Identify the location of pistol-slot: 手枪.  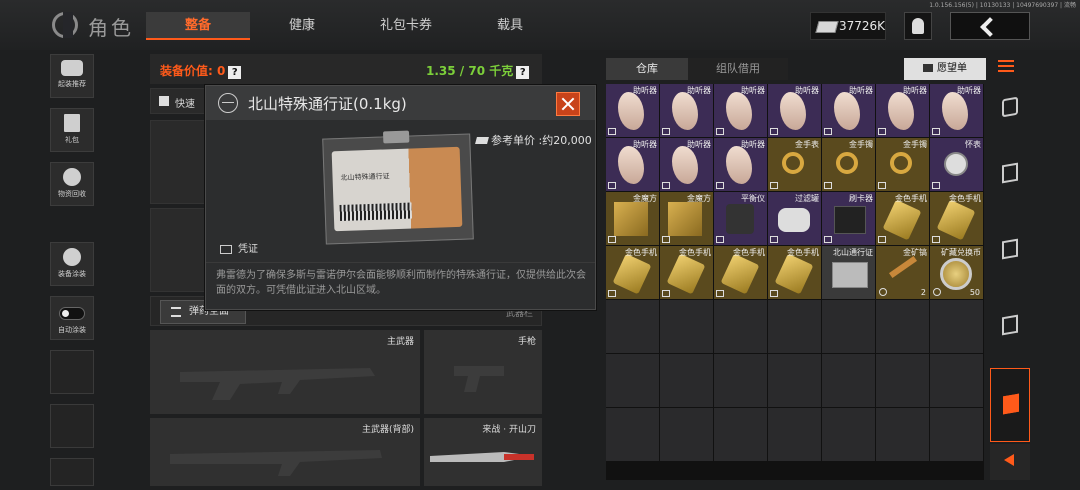
(483, 372).